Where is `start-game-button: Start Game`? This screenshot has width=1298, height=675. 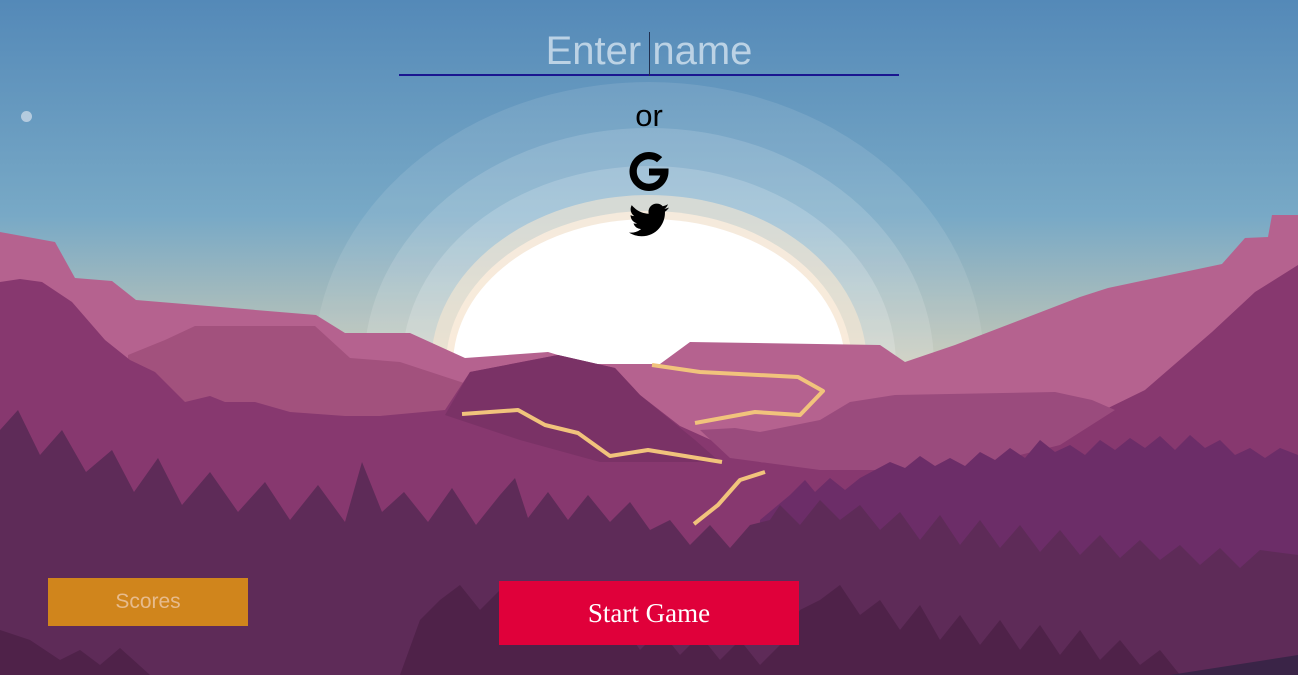
start-game-button: Start Game is located at coordinates (649, 613).